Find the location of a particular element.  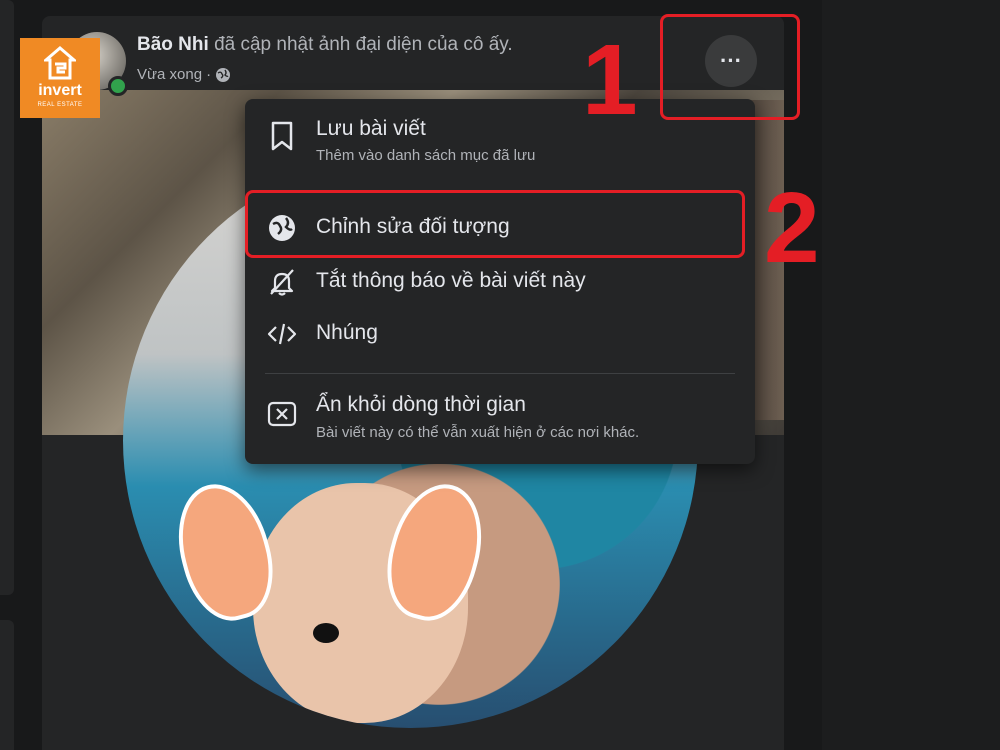

bookmark-icon is located at coordinates (282, 136).